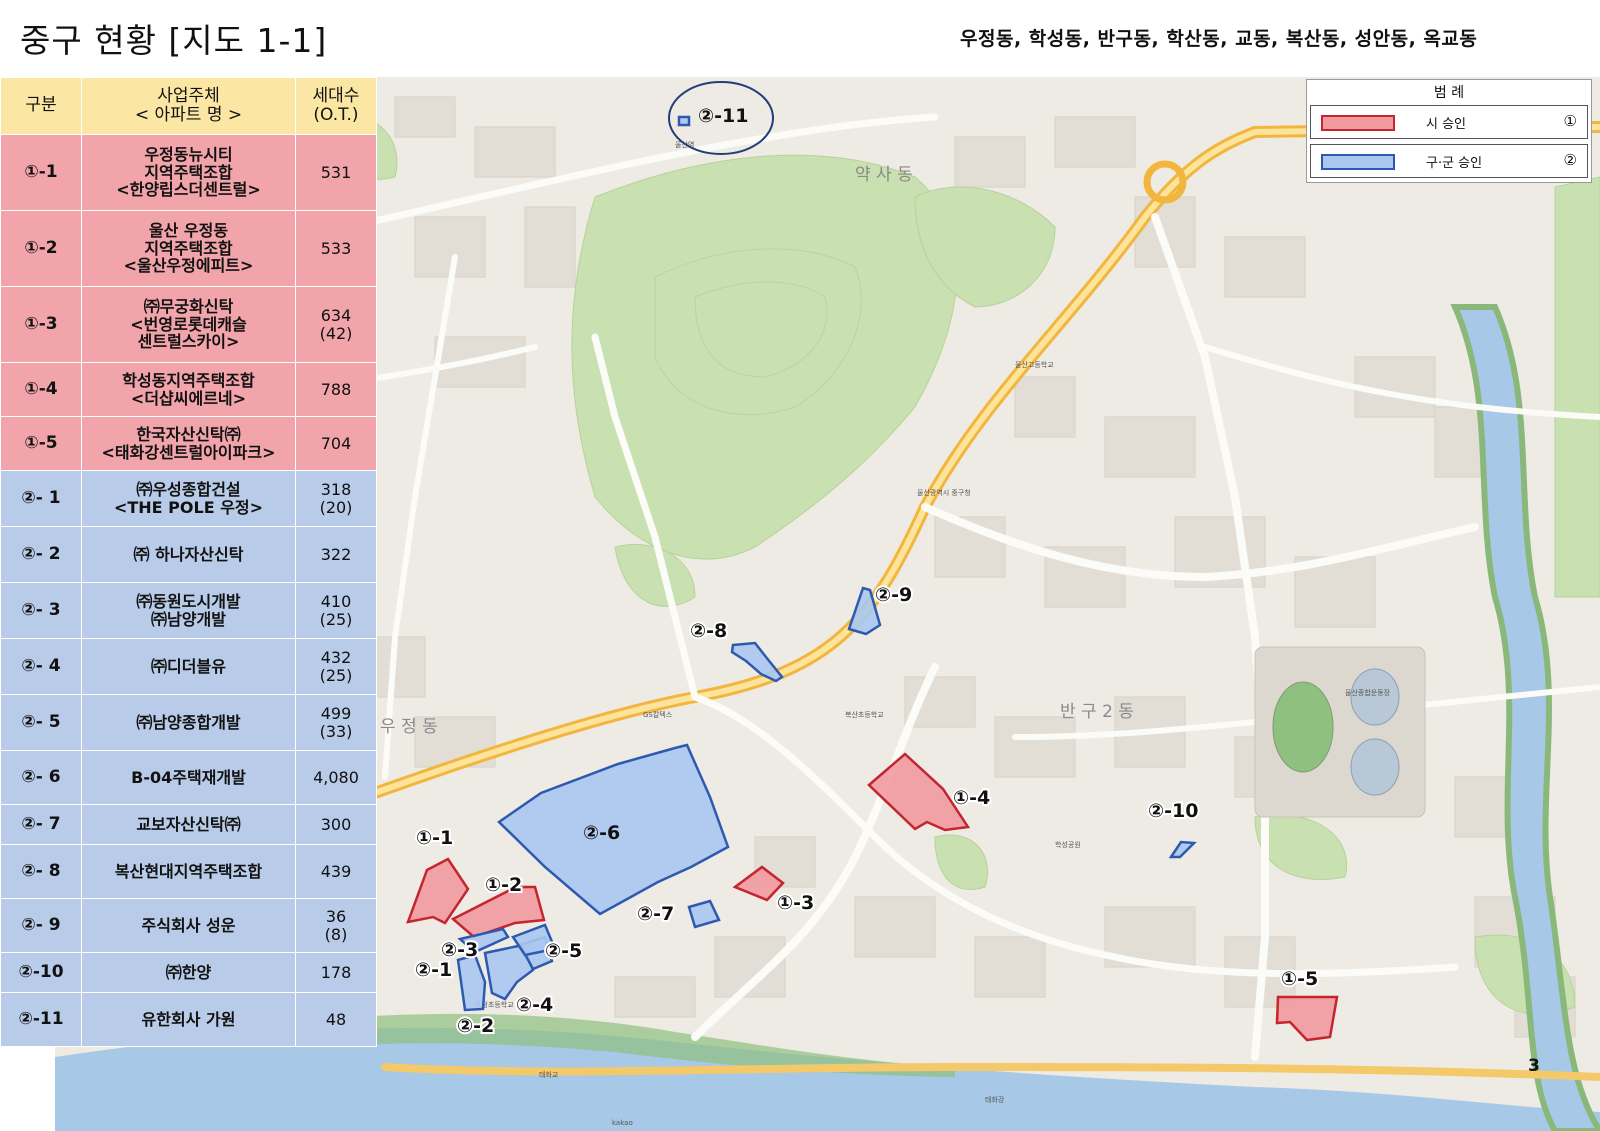  What do you see at coordinates (336, 972) in the screenshot?
I see `row-units: 178` at bounding box center [336, 972].